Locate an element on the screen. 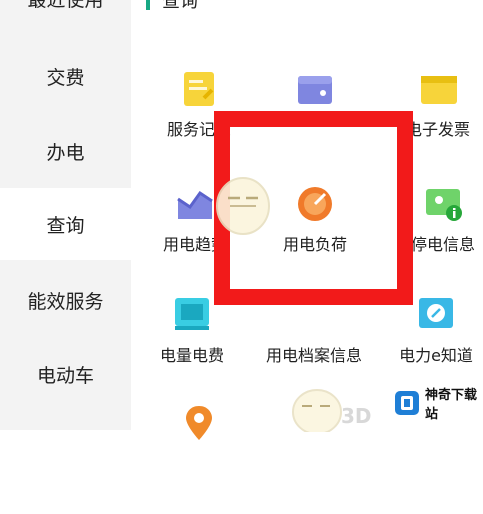 This screenshot has height=514, width=483. wallet-icon is located at coordinates (315, 90).